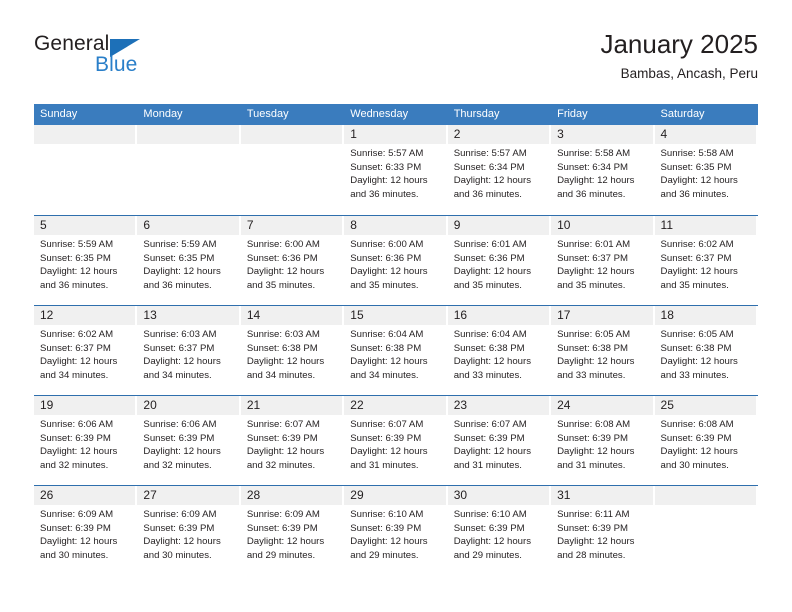 This screenshot has height=612, width=792. I want to click on day-number: 24, so click(564, 405).